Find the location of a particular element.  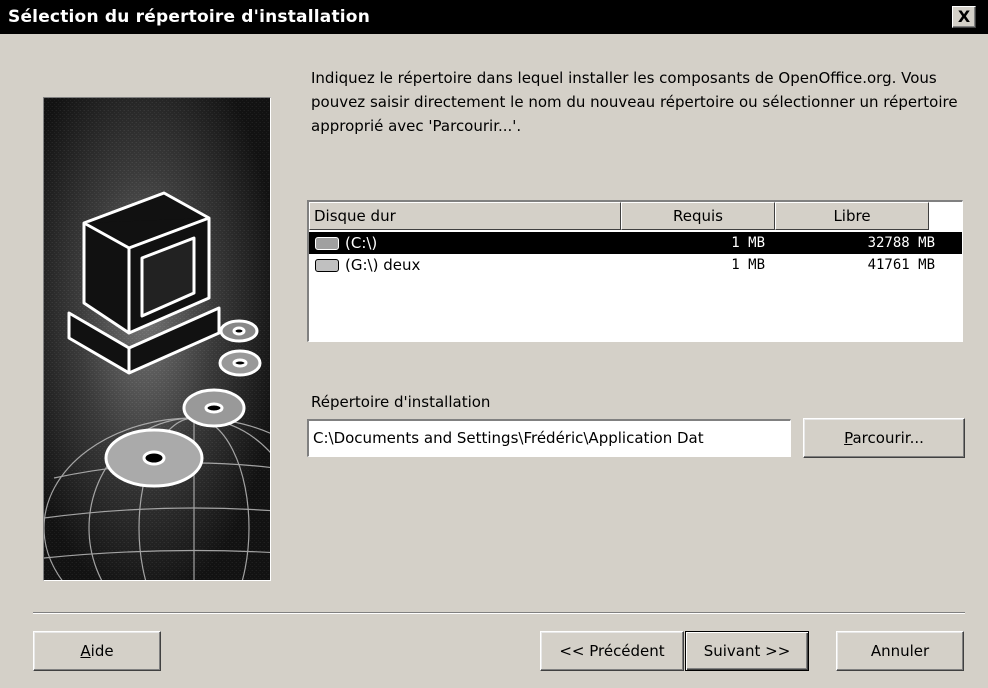

list-header: Disque dur Requis Libre is located at coordinates (635, 217).